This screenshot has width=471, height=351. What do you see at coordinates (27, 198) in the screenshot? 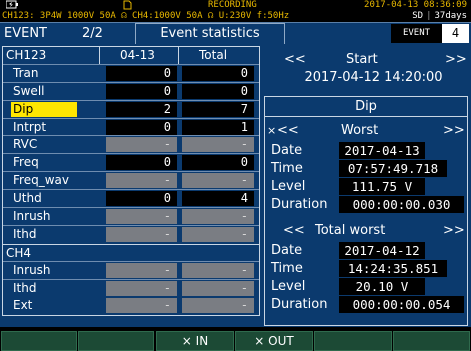
I see `event-type-label: Uthd` at bounding box center [27, 198].